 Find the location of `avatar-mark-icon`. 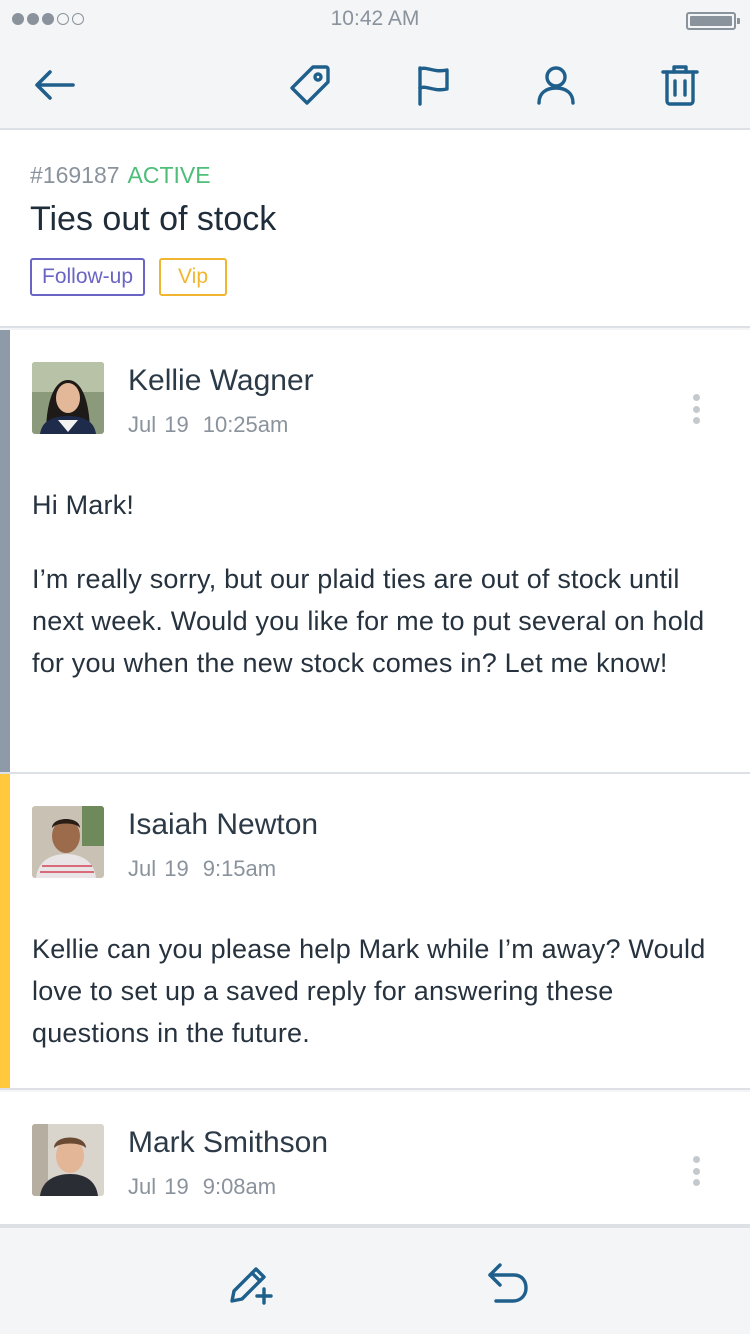

avatar-mark-icon is located at coordinates (68, 1160).